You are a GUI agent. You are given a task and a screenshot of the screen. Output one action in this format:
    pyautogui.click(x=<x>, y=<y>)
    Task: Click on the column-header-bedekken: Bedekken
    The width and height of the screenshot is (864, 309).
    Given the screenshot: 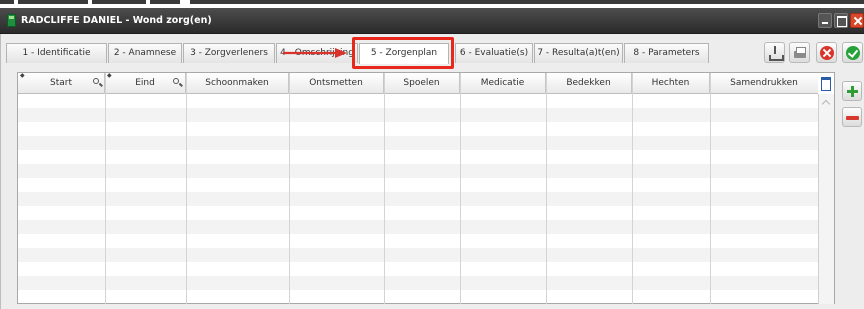 What is the action you would take?
    pyautogui.click(x=589, y=83)
    